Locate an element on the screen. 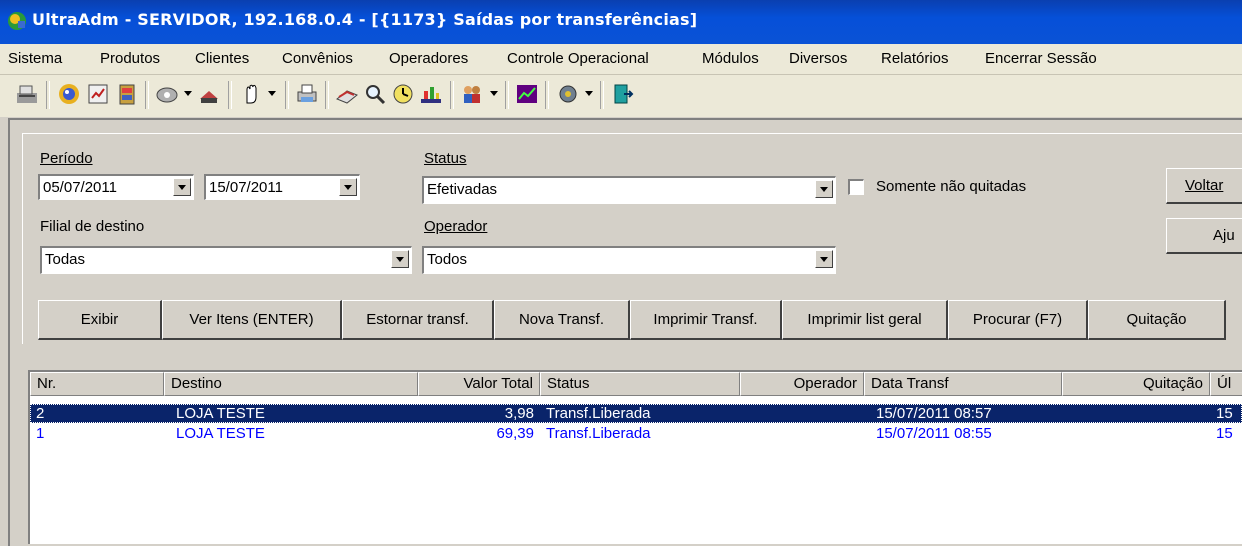 This screenshot has height=546, width=1242. report-icon is located at coordinates (98, 94).